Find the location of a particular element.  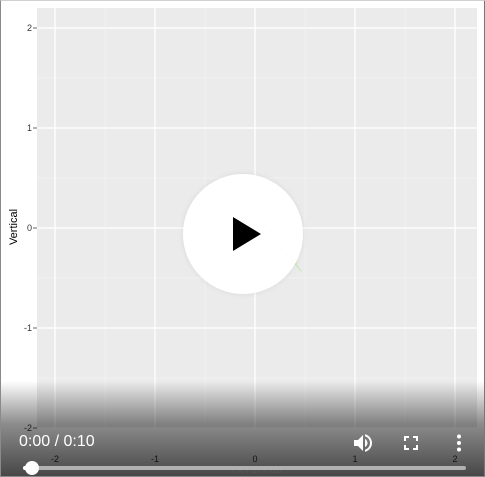

y-tick-label: 2 is located at coordinates (29, 28).